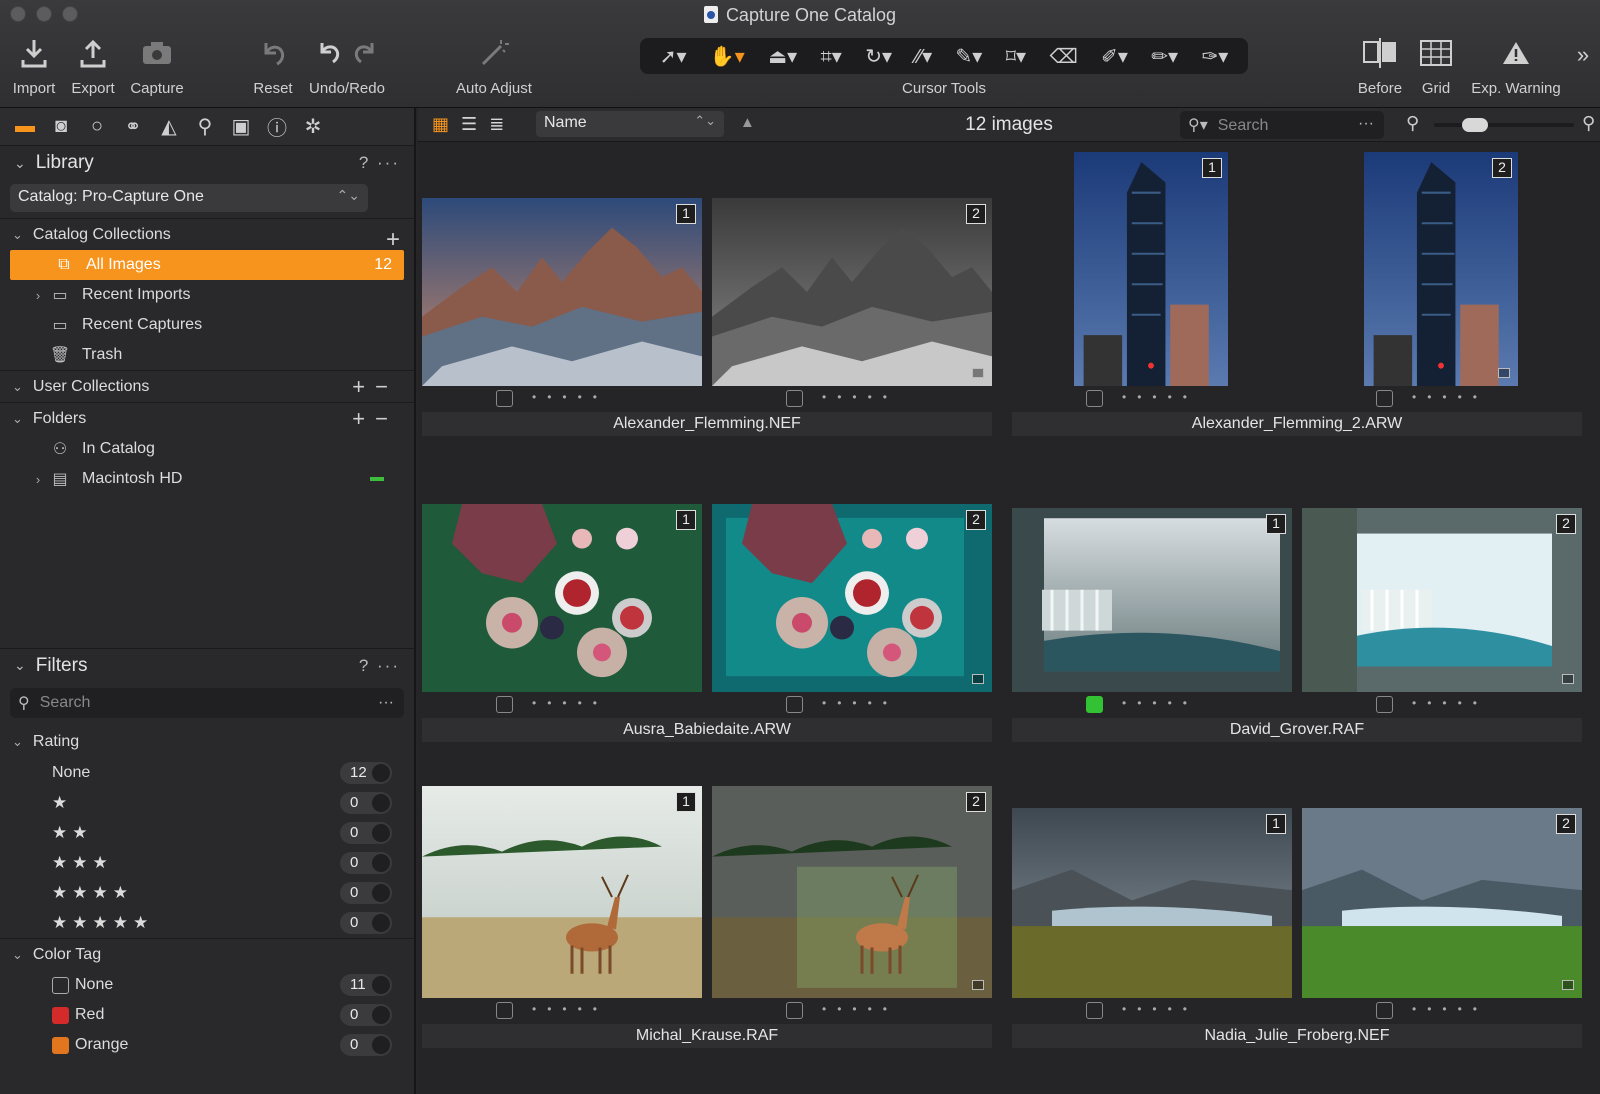 Image resolution: width=1600 pixels, height=1094 pixels. I want to click on rating-filter-row: ★★★★ 0, so click(207, 893).